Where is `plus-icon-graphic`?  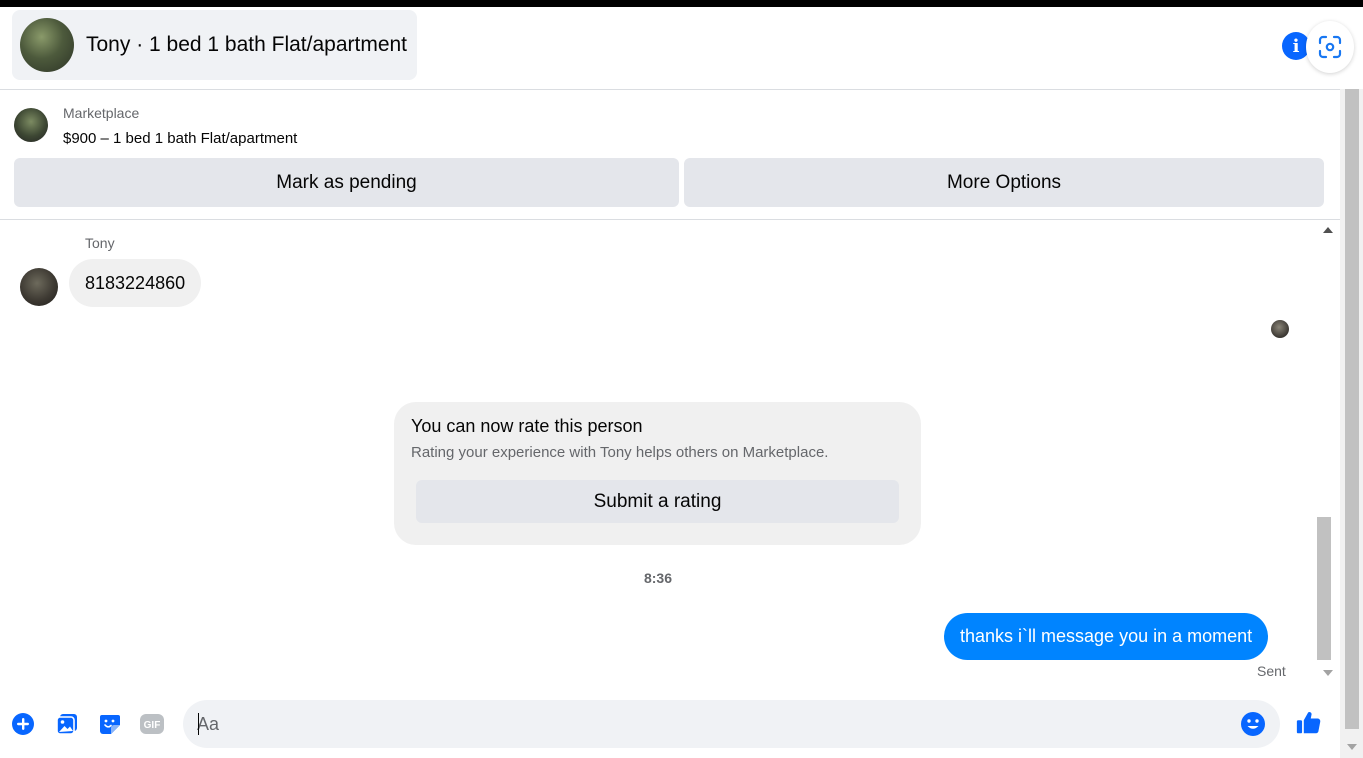 plus-icon-graphic is located at coordinates (23, 724).